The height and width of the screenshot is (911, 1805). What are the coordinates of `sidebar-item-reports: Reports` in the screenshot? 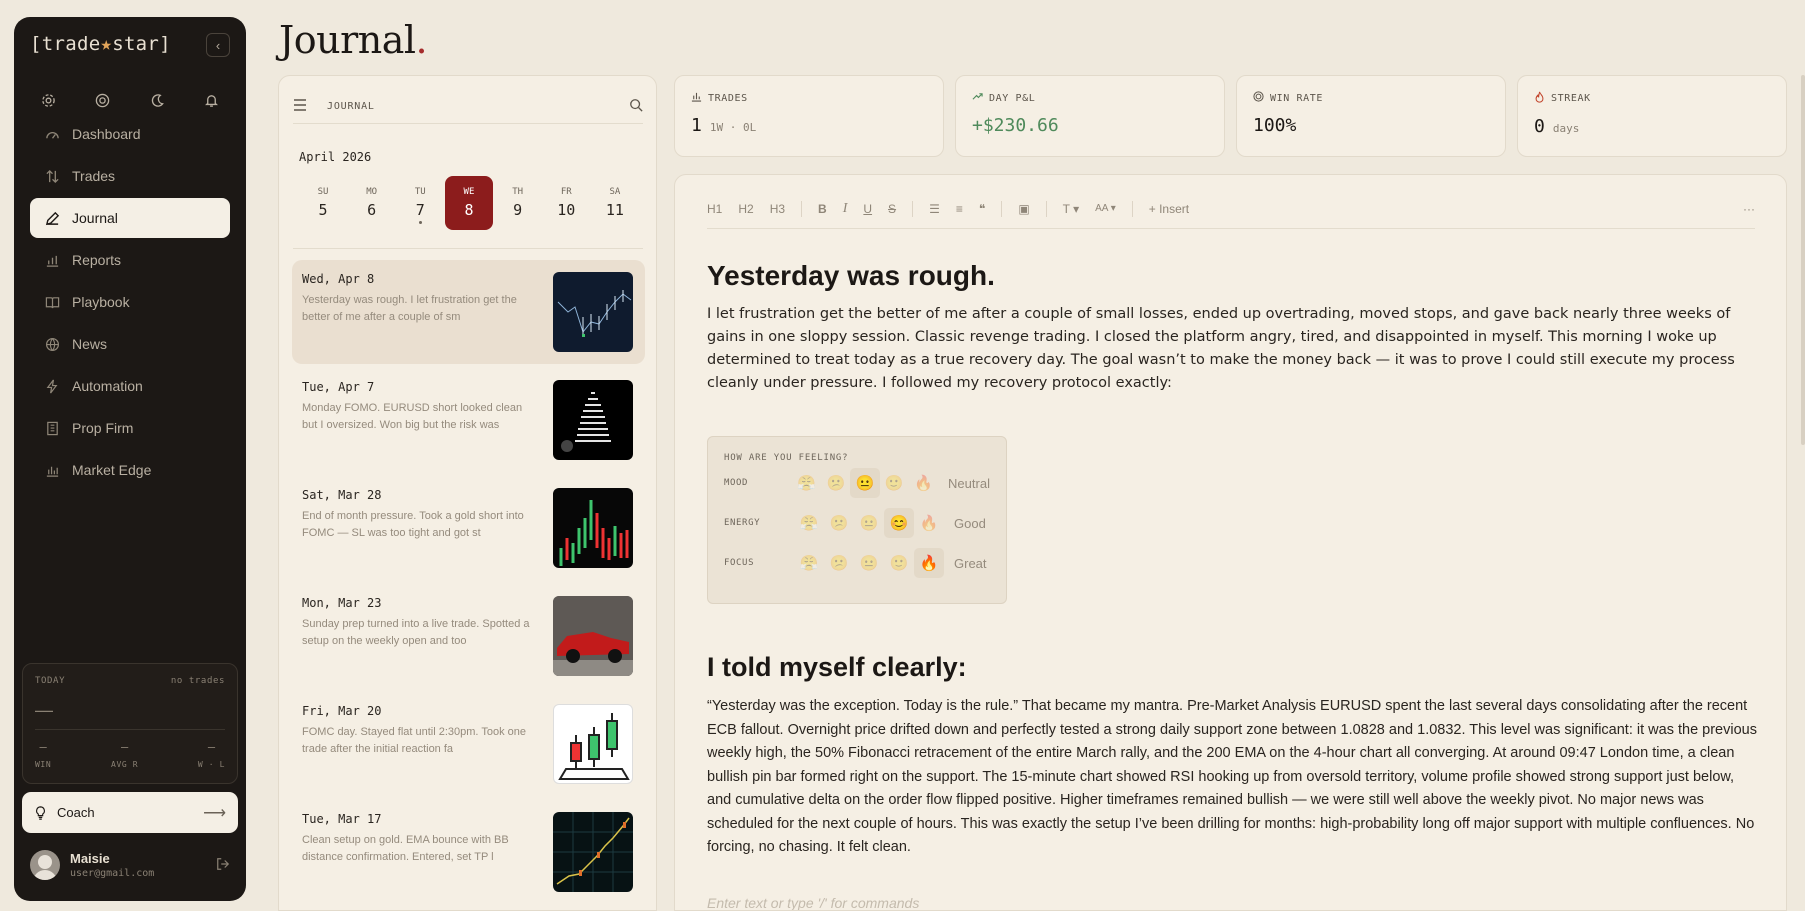 It's located at (130, 260).